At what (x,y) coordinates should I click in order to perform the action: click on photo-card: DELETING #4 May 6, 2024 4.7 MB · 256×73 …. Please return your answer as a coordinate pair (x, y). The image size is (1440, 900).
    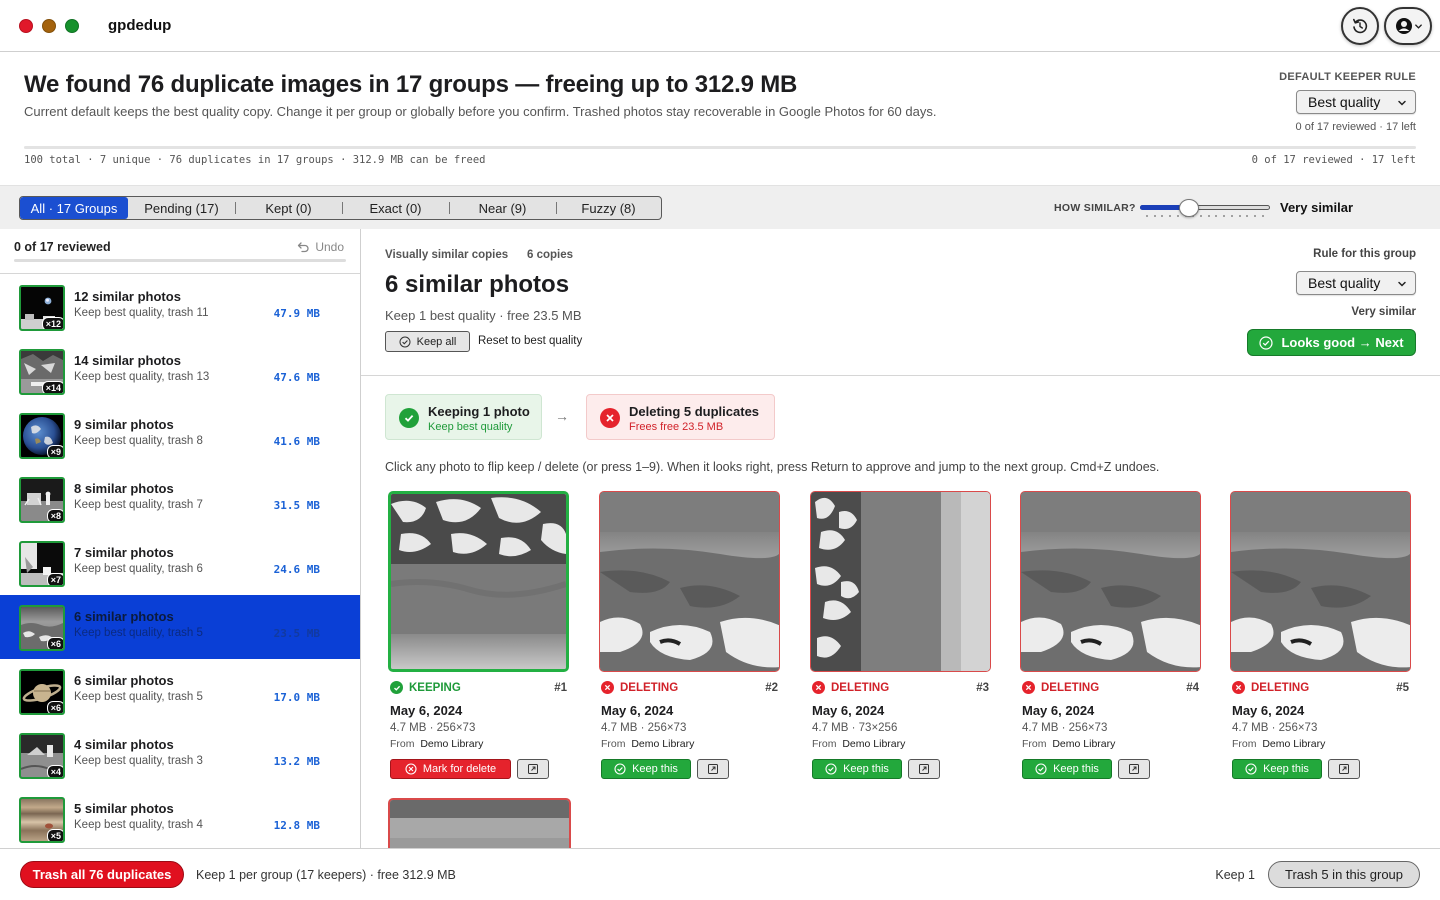
    Looking at the image, I should click on (1110, 635).